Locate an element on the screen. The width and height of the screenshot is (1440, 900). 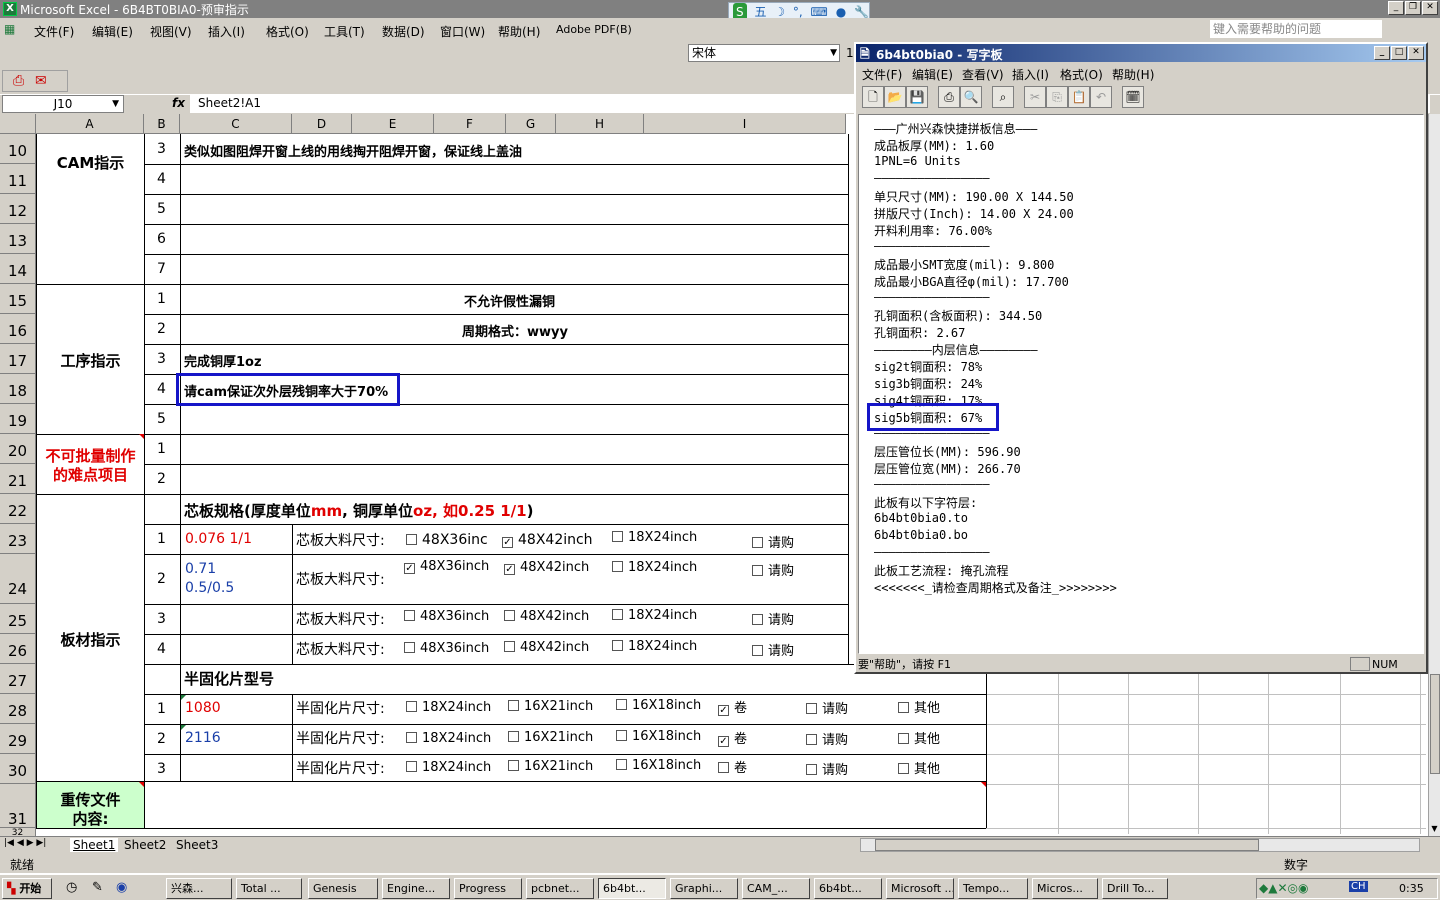
print-icon: ⎙ is located at coordinates (949, 97).